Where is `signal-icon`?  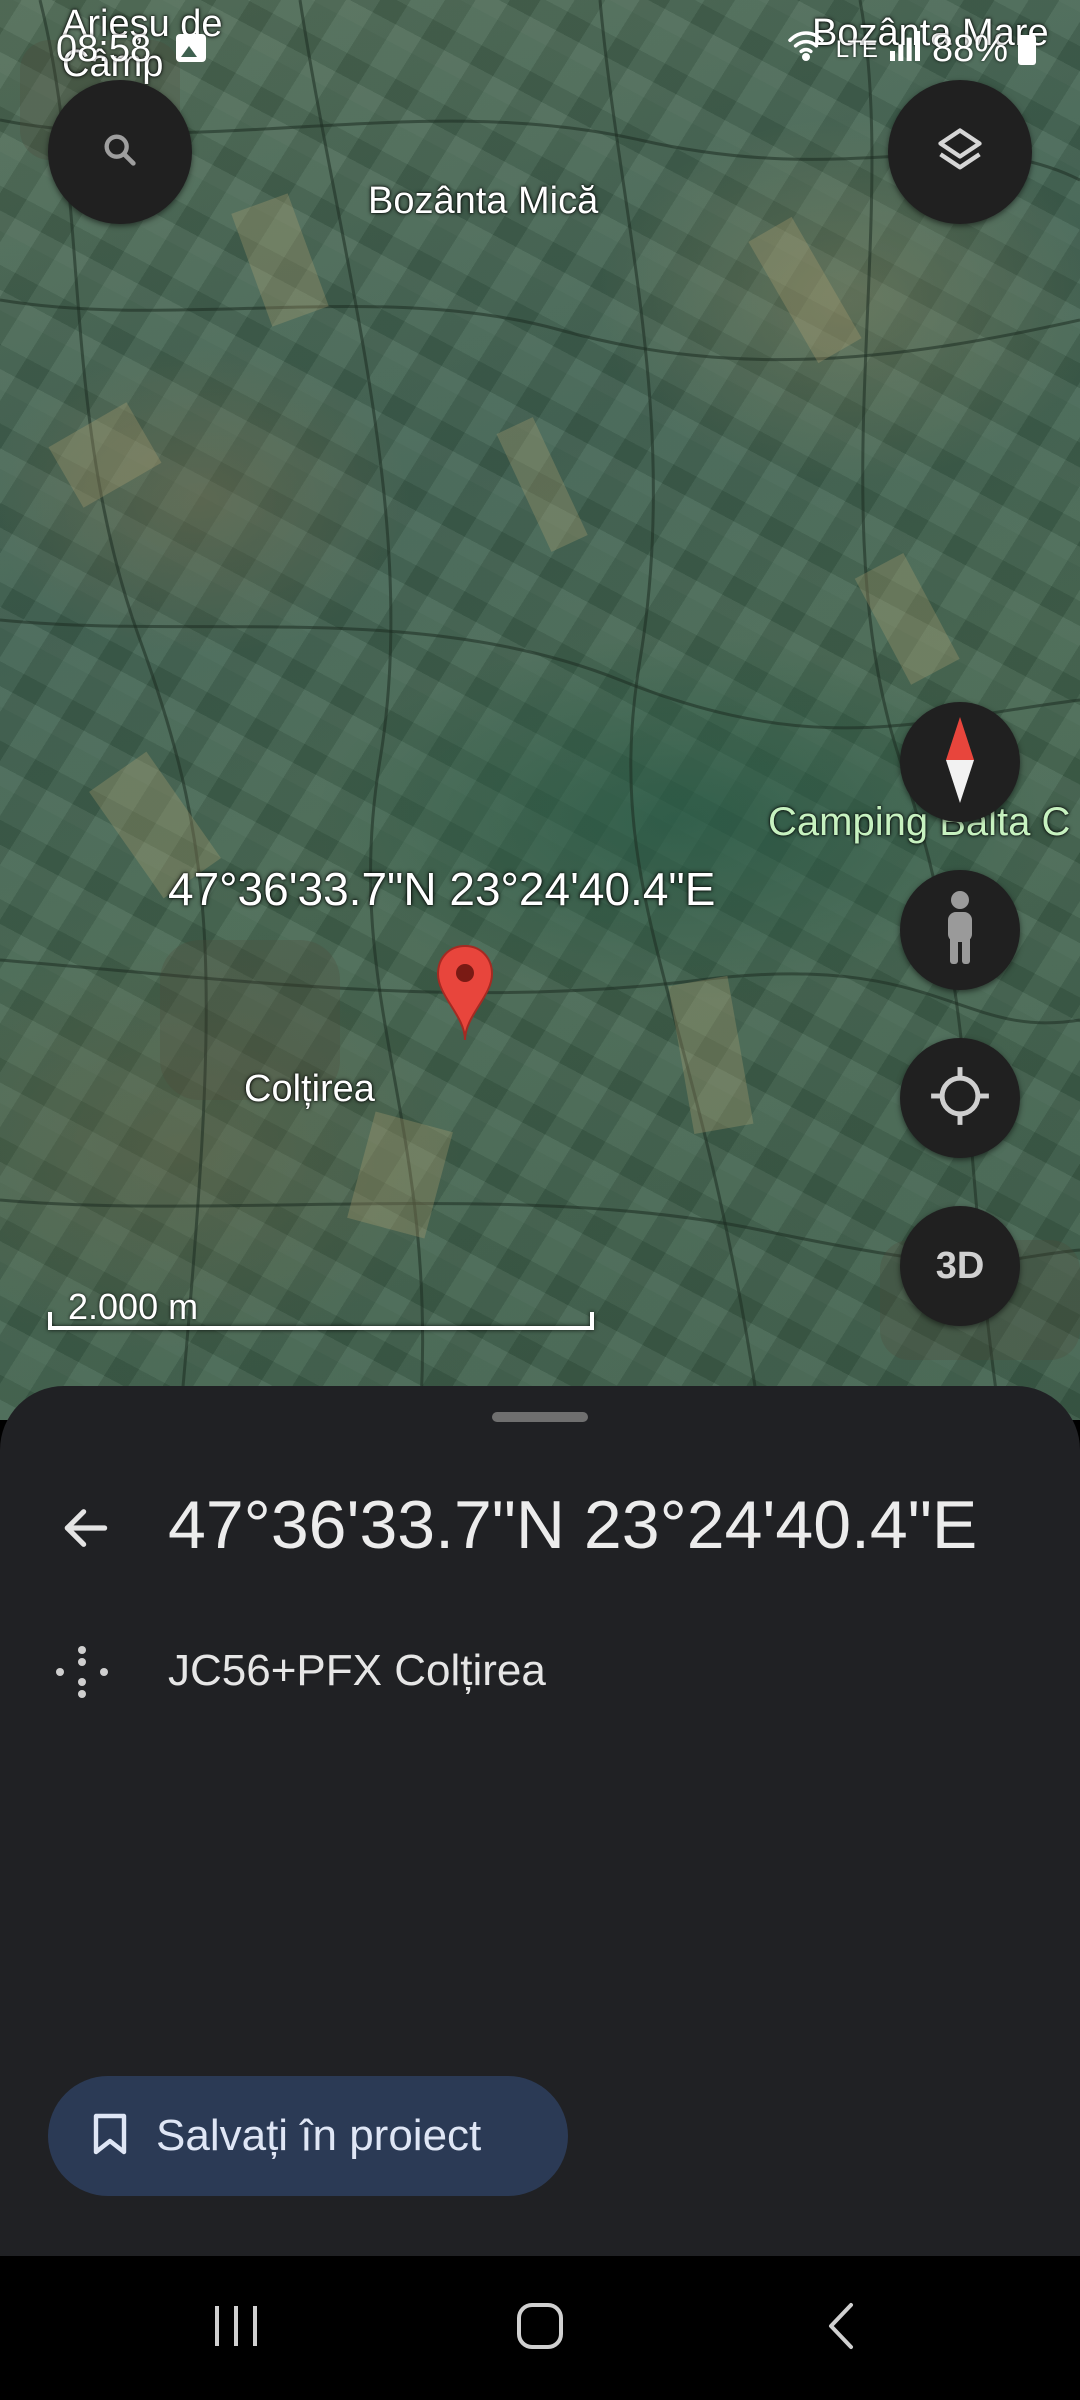 signal-icon is located at coordinates (905, 49).